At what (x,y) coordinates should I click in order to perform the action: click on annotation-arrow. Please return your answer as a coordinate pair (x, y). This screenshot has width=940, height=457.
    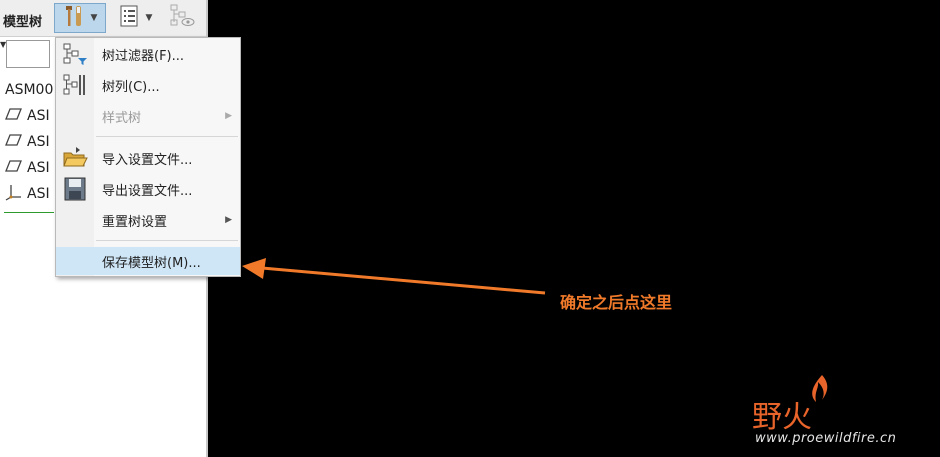
    Looking at the image, I should click on (394, 276).